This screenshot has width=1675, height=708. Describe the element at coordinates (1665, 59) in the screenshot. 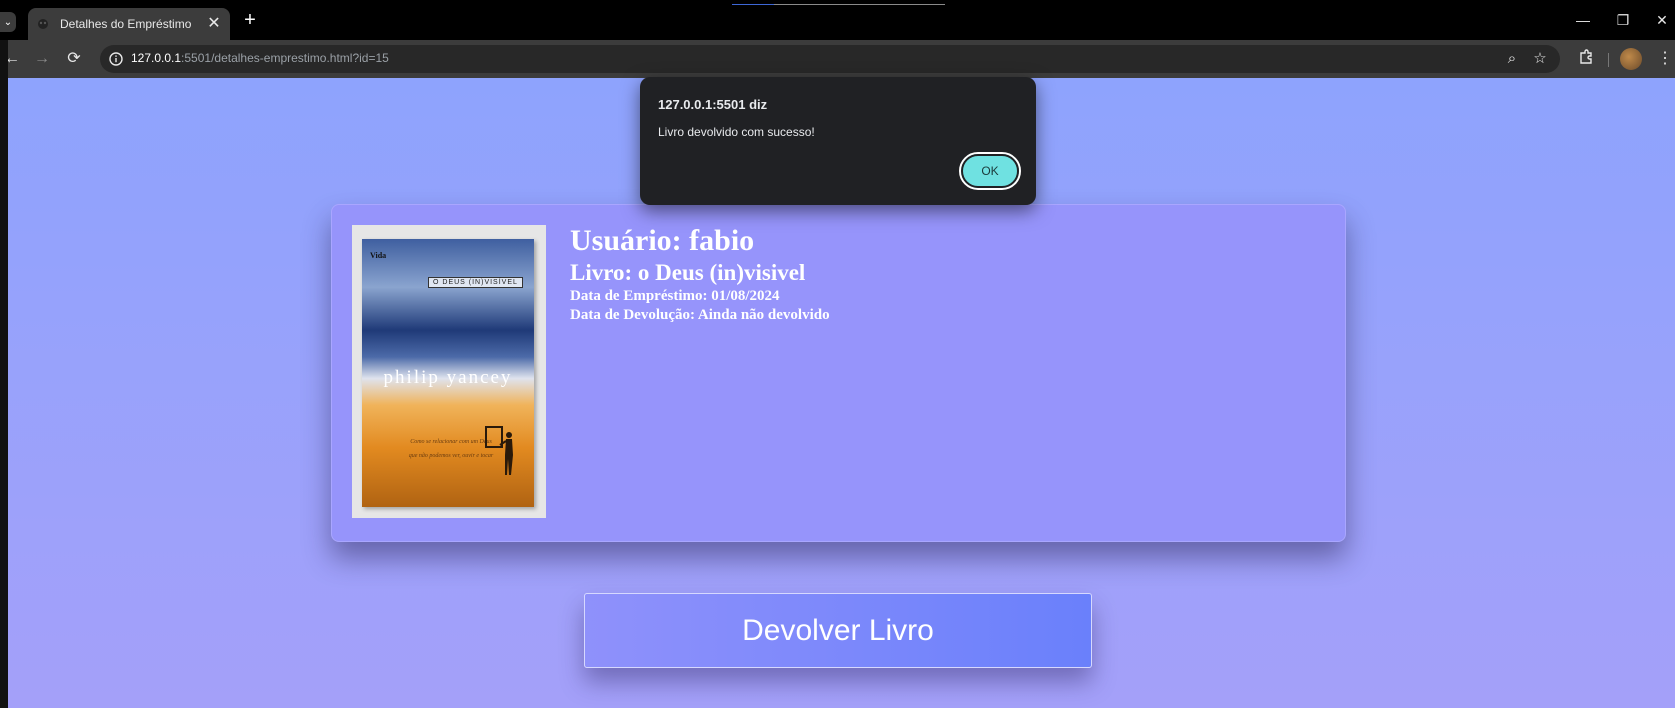

I see `menu-icon: ⋮` at that location.